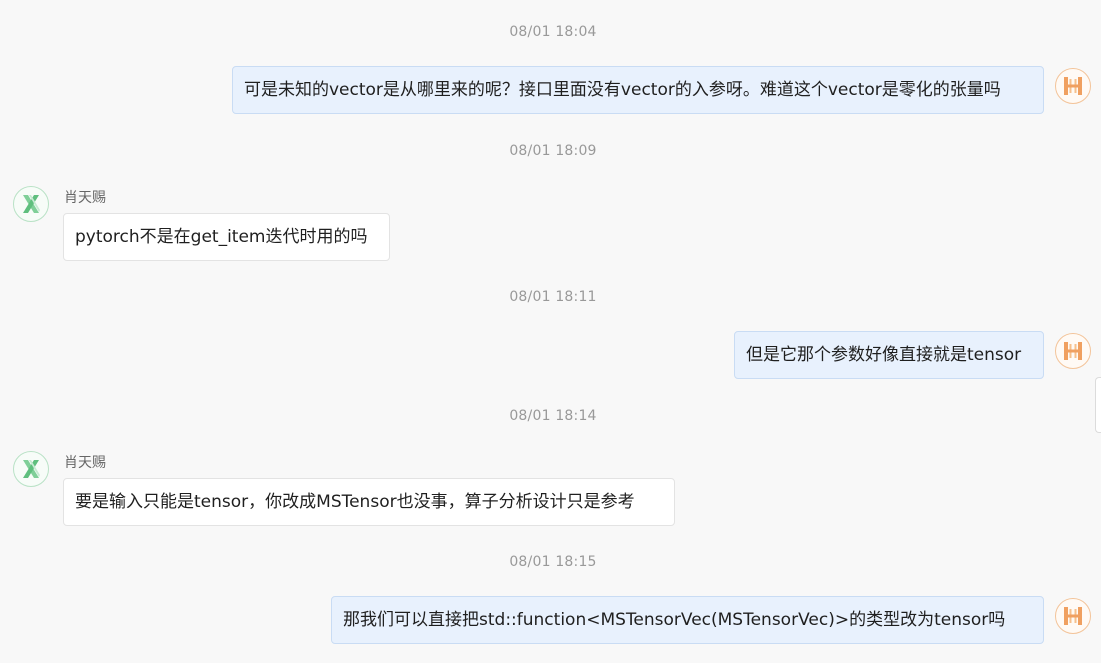 This screenshot has height=663, width=1101. Describe the element at coordinates (553, 151) in the screenshot. I see `timestamp: 08/01 18:09` at that location.